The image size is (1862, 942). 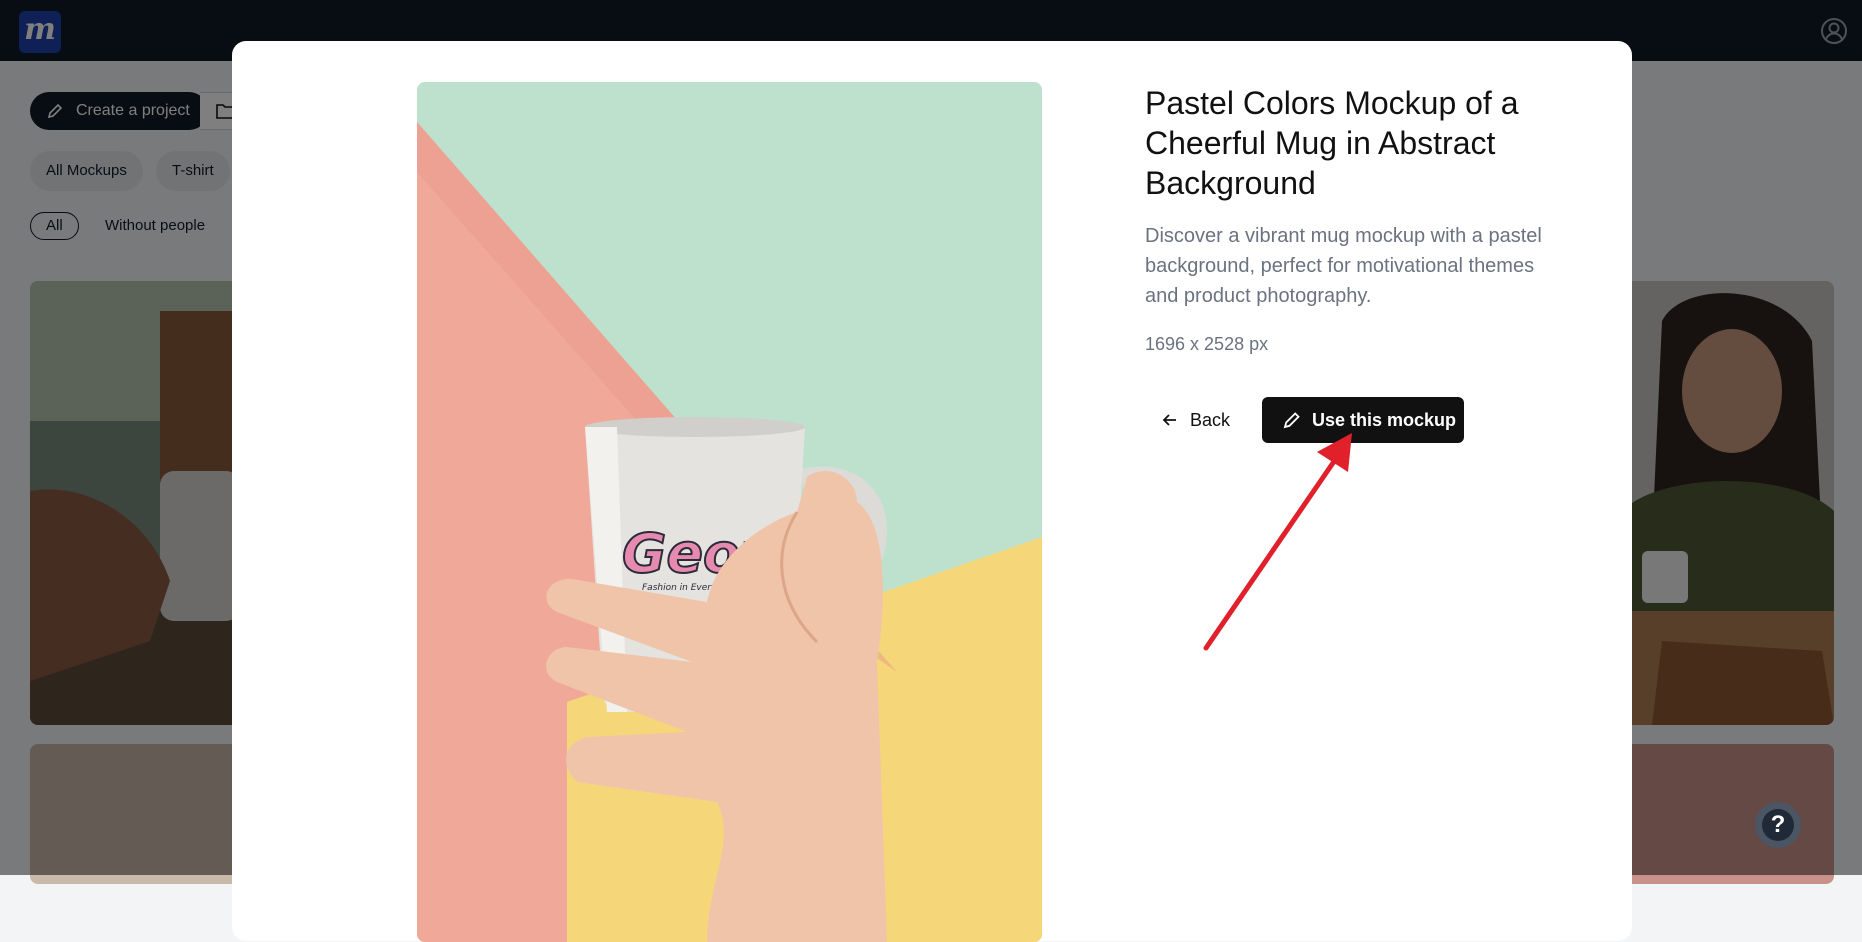 I want to click on use-this-mockup-button: Use this mockup, so click(x=1363, y=420).